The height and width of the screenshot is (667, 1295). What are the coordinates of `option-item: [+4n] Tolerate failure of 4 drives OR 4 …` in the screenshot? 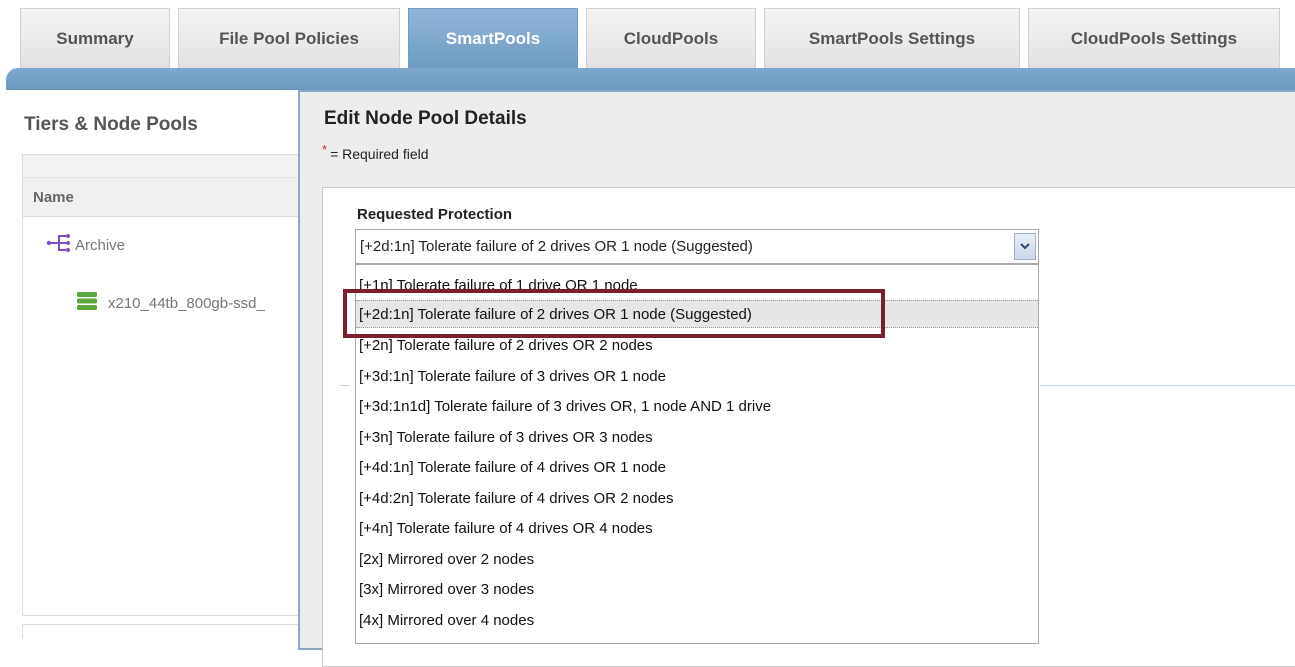 It's located at (697, 528).